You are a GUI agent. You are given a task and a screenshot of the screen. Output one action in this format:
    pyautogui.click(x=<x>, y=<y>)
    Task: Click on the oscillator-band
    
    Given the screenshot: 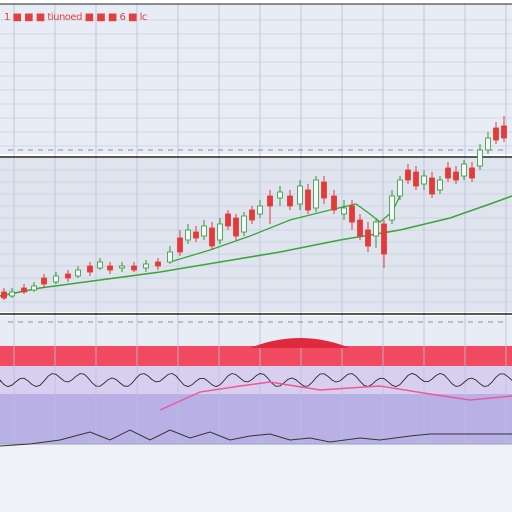 What is the action you would take?
    pyautogui.click(x=256, y=380)
    